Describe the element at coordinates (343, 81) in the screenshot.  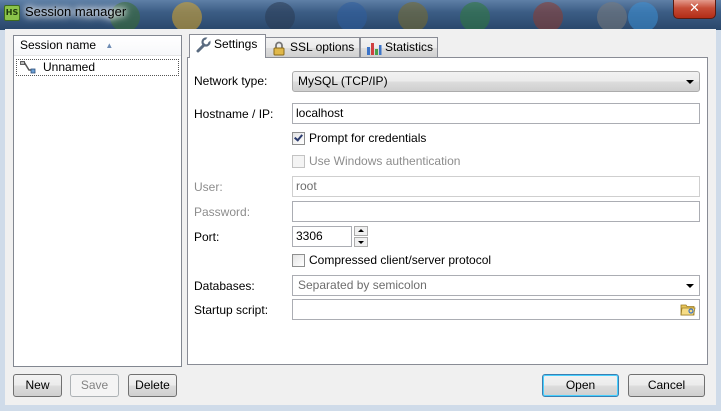
I see `network-type-value: MySQL (TCP/IP)` at that location.